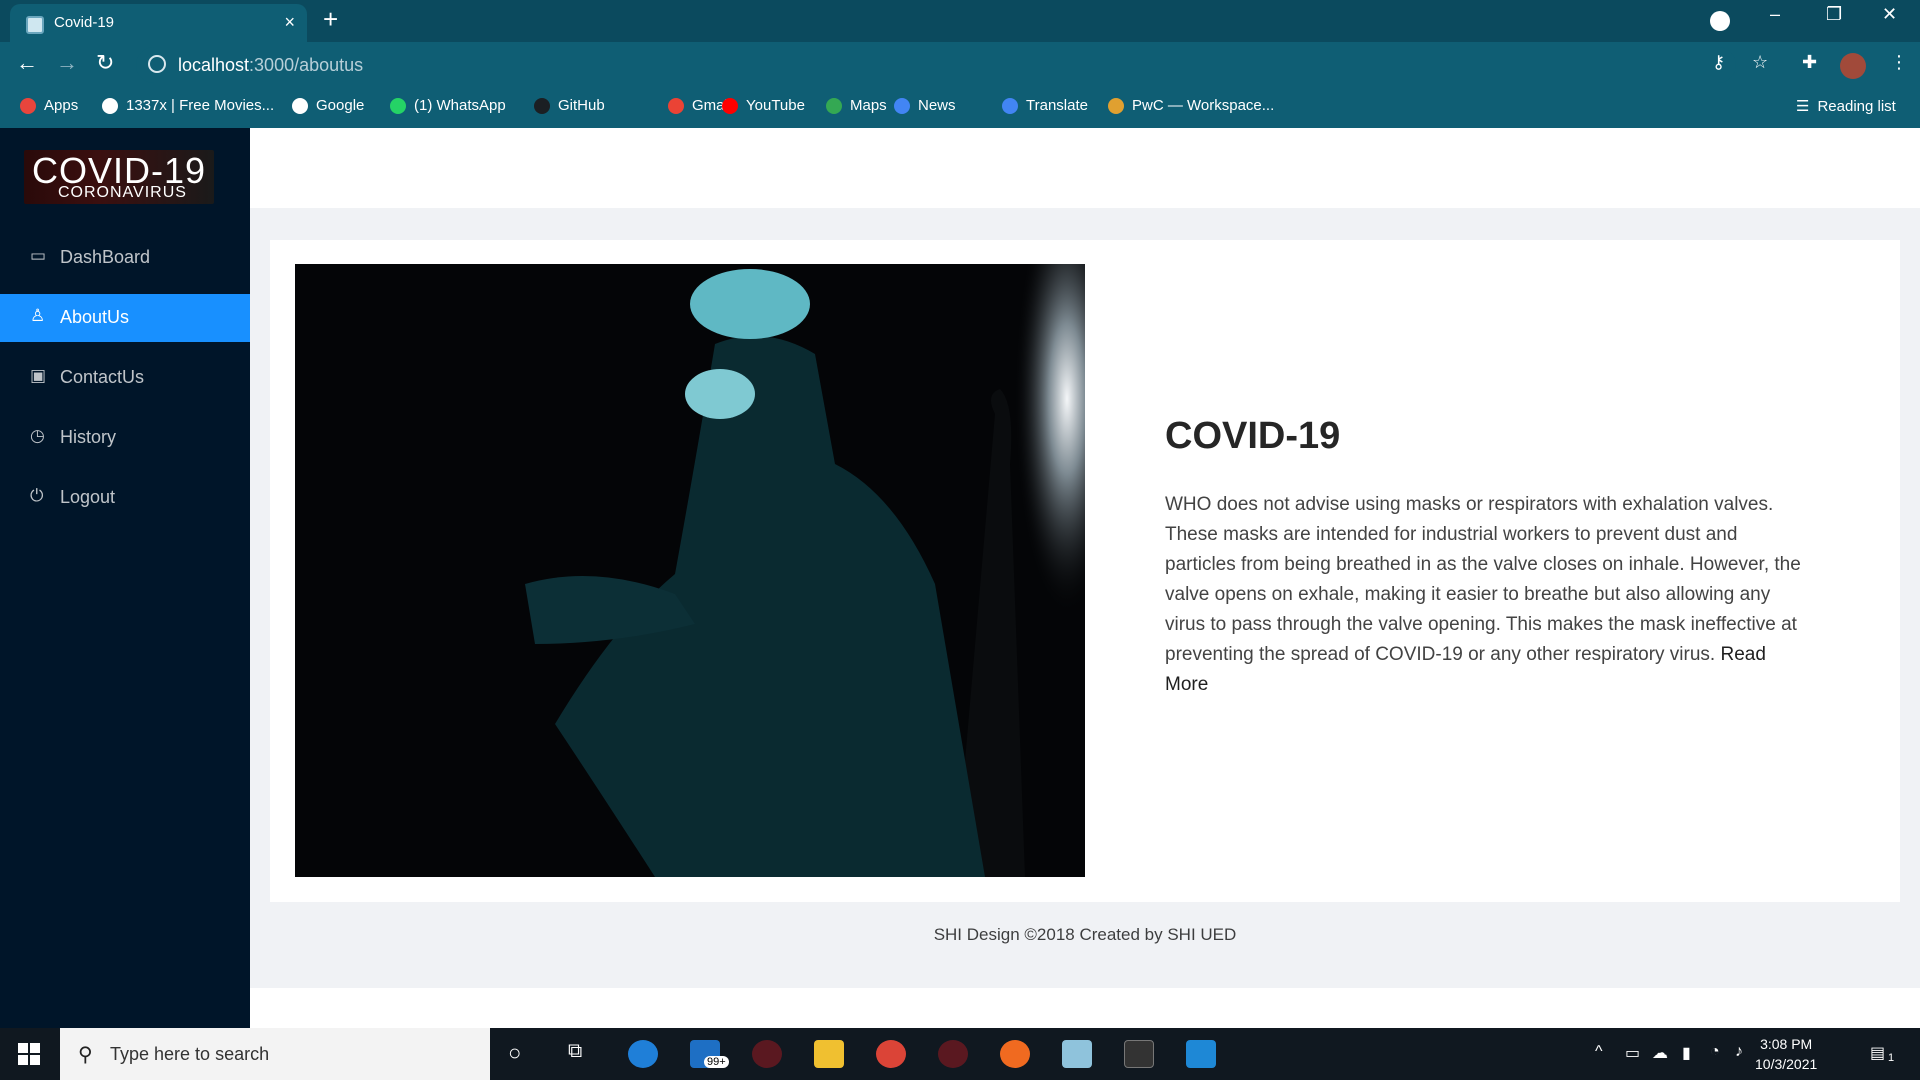  Describe the element at coordinates (158, 23) in the screenshot. I see `browser-tab: Covid-19 ×` at that location.